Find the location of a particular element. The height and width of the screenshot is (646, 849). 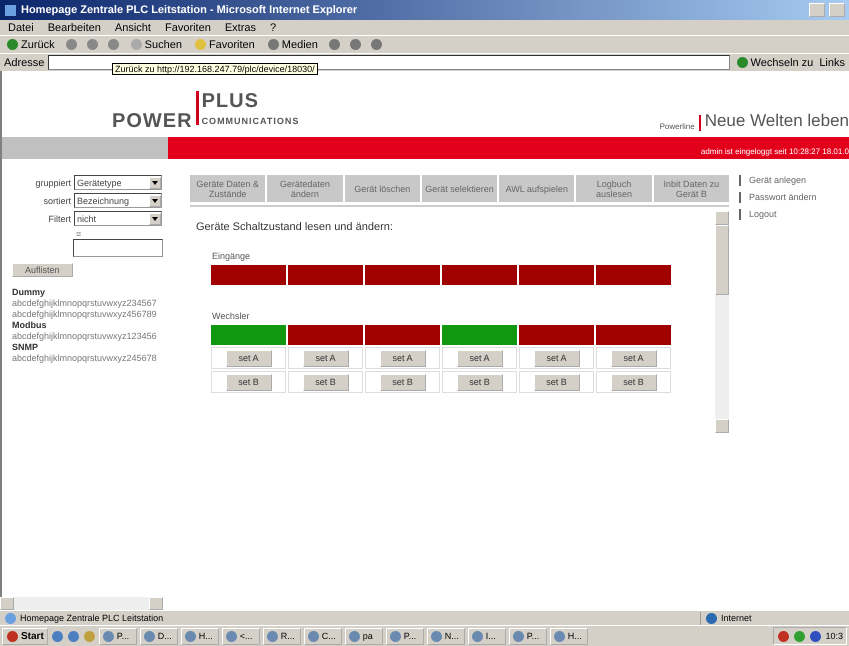

menu-item: ? is located at coordinates (273, 28).